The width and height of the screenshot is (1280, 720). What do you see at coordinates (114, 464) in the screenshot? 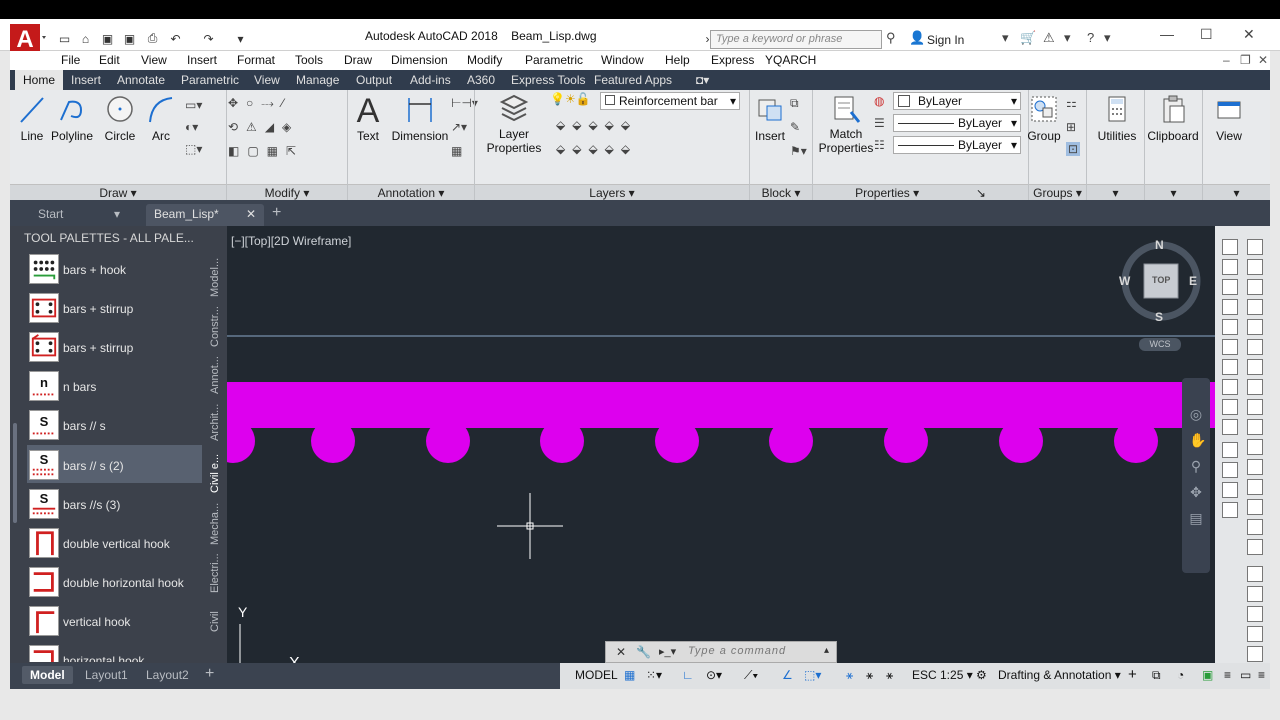
I see `palette-item: S bars // s (2)` at bounding box center [114, 464].